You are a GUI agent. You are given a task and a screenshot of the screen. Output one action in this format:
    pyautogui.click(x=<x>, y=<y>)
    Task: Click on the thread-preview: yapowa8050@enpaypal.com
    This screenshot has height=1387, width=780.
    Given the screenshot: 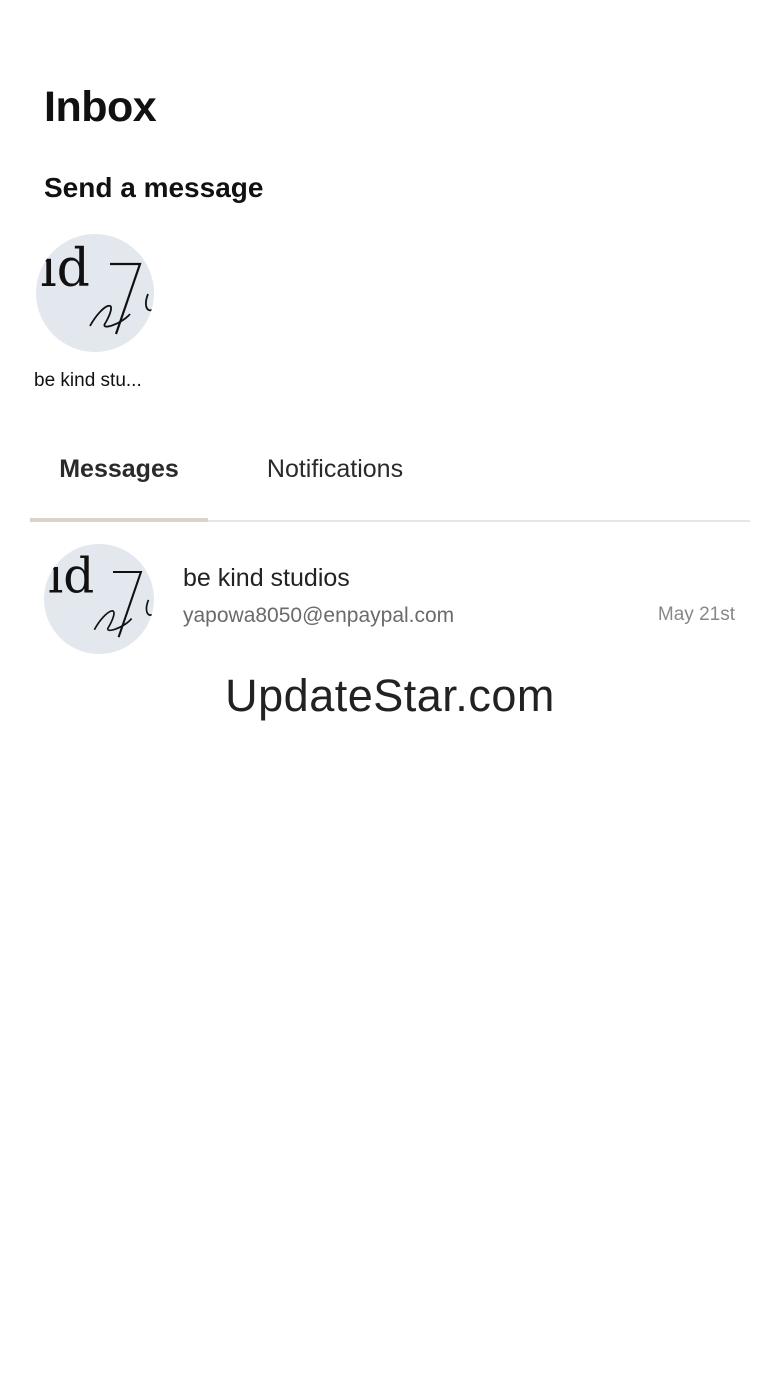 What is the action you would take?
    pyautogui.click(x=319, y=615)
    